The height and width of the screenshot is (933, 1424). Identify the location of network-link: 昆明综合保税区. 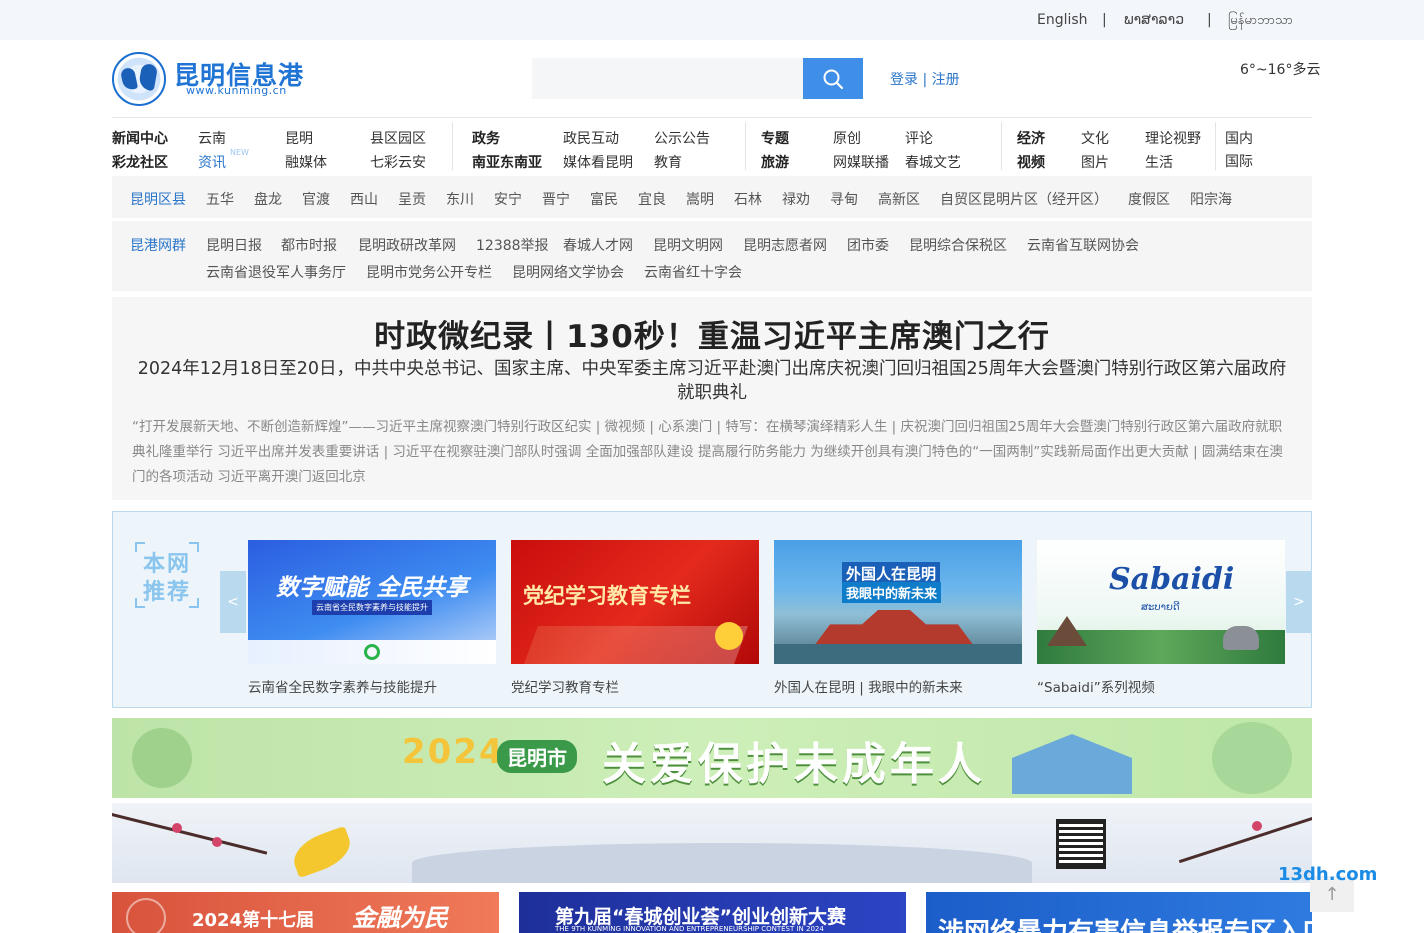
(958, 245).